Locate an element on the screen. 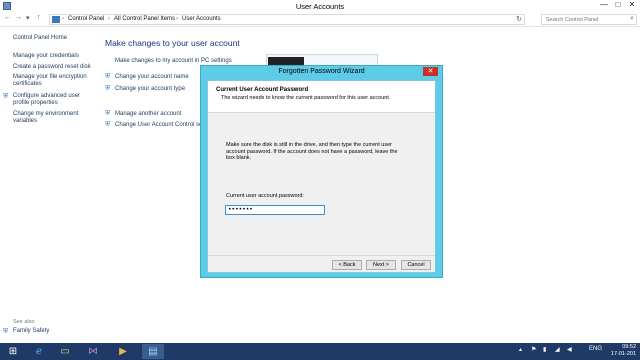 The image size is (640, 360). wizard-step-title: Current User Account Password is located at coordinates (262, 90).